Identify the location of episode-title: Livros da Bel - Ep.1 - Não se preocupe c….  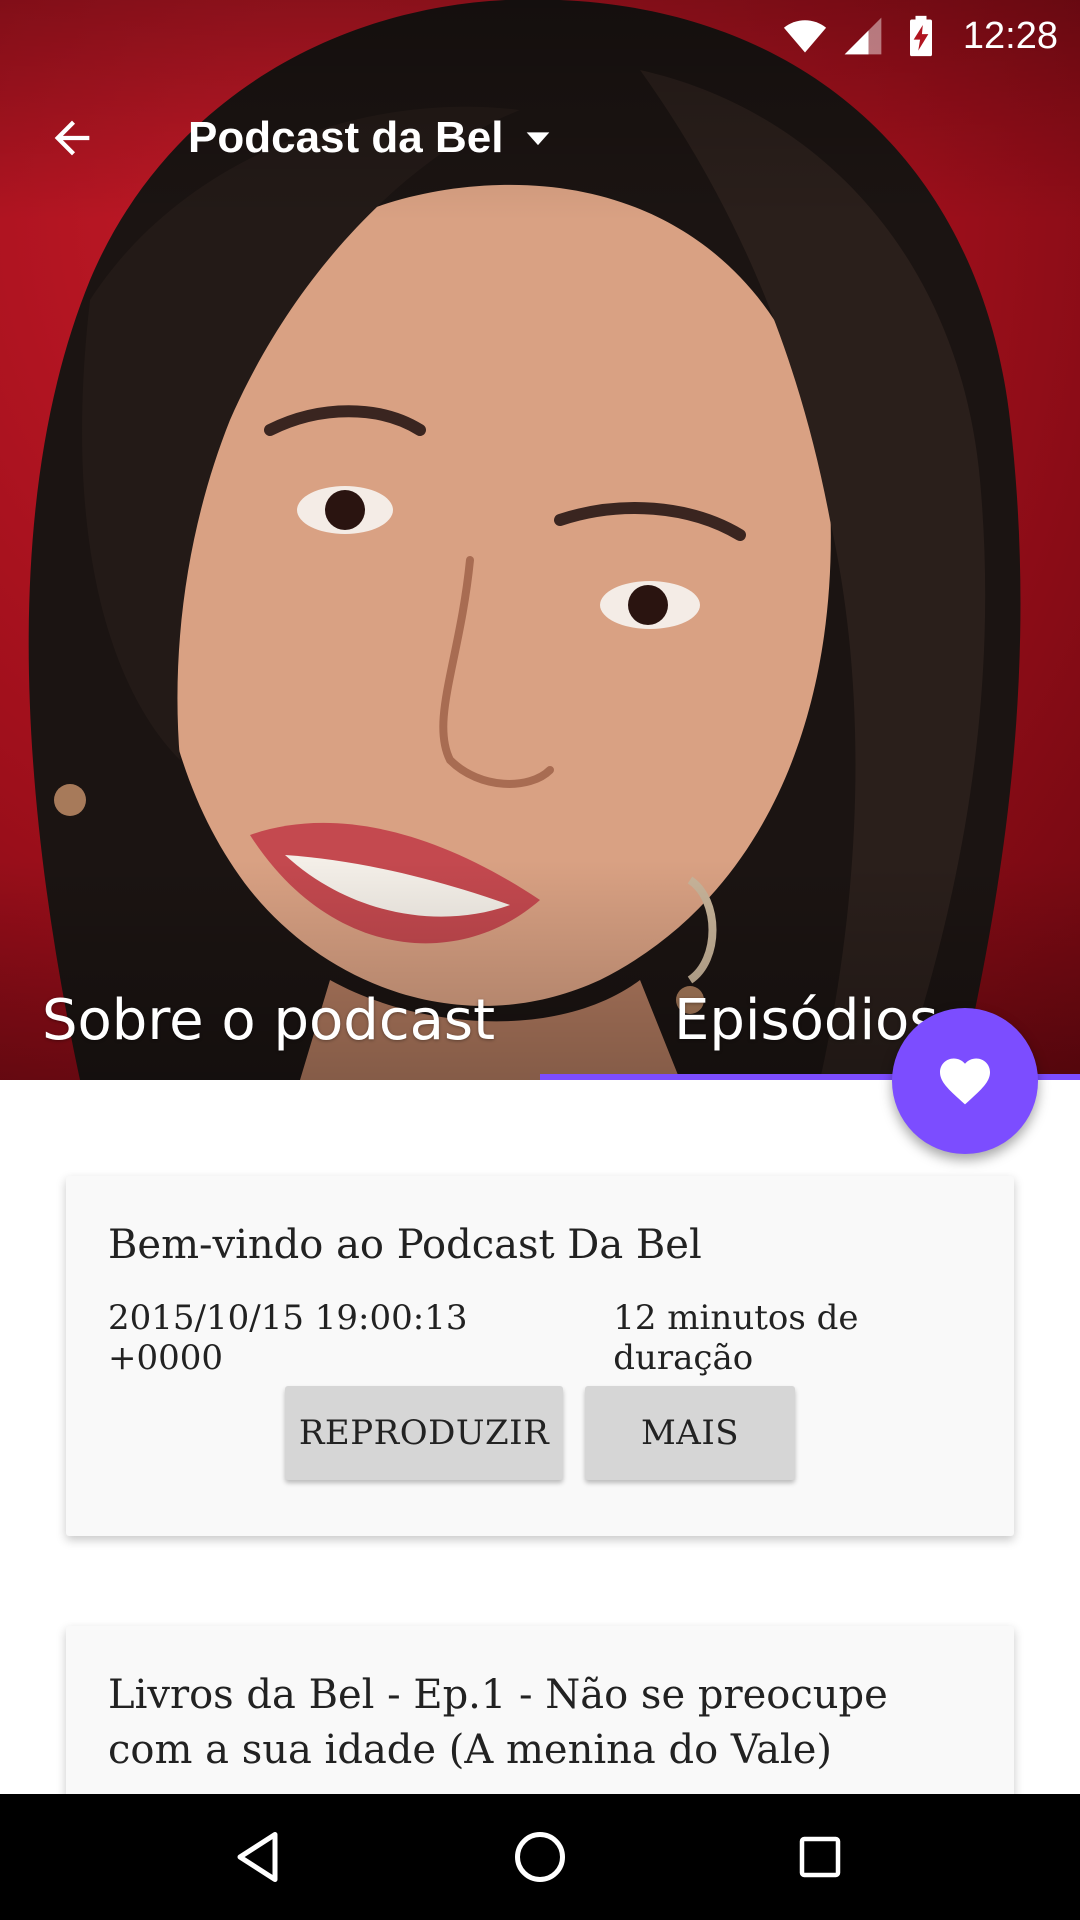
(498, 1722).